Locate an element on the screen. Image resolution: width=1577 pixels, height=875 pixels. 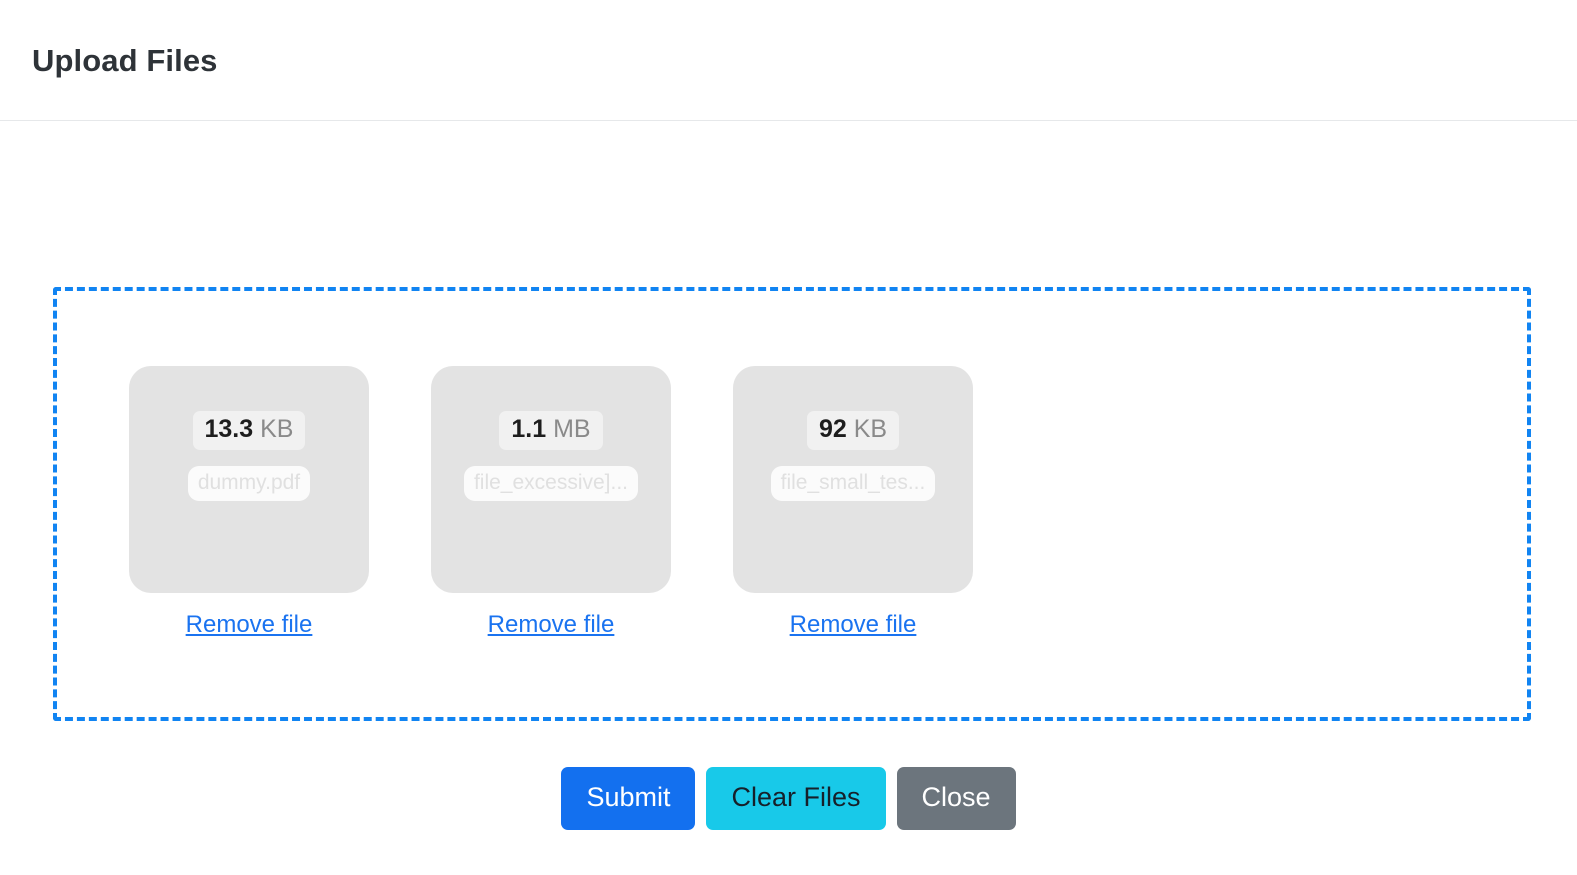
file-size-badge: 92 KB is located at coordinates (853, 430).